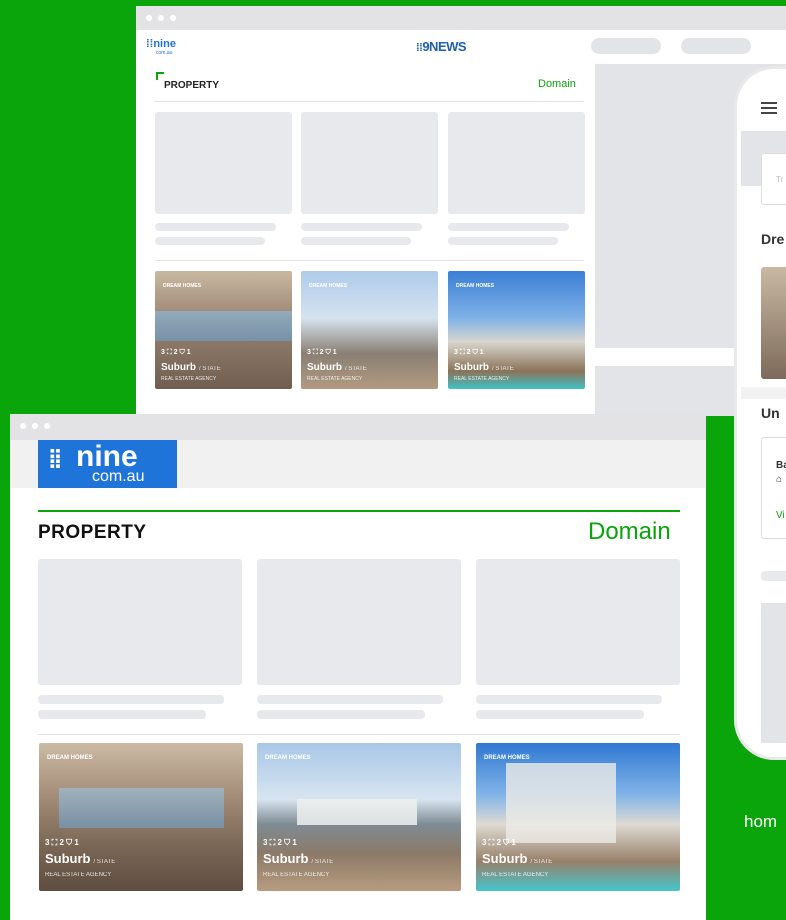 The height and width of the screenshot is (920, 786). What do you see at coordinates (441, 46) in the screenshot?
I see `nine-news-logo: ⁞⁞9NEWS` at bounding box center [441, 46].